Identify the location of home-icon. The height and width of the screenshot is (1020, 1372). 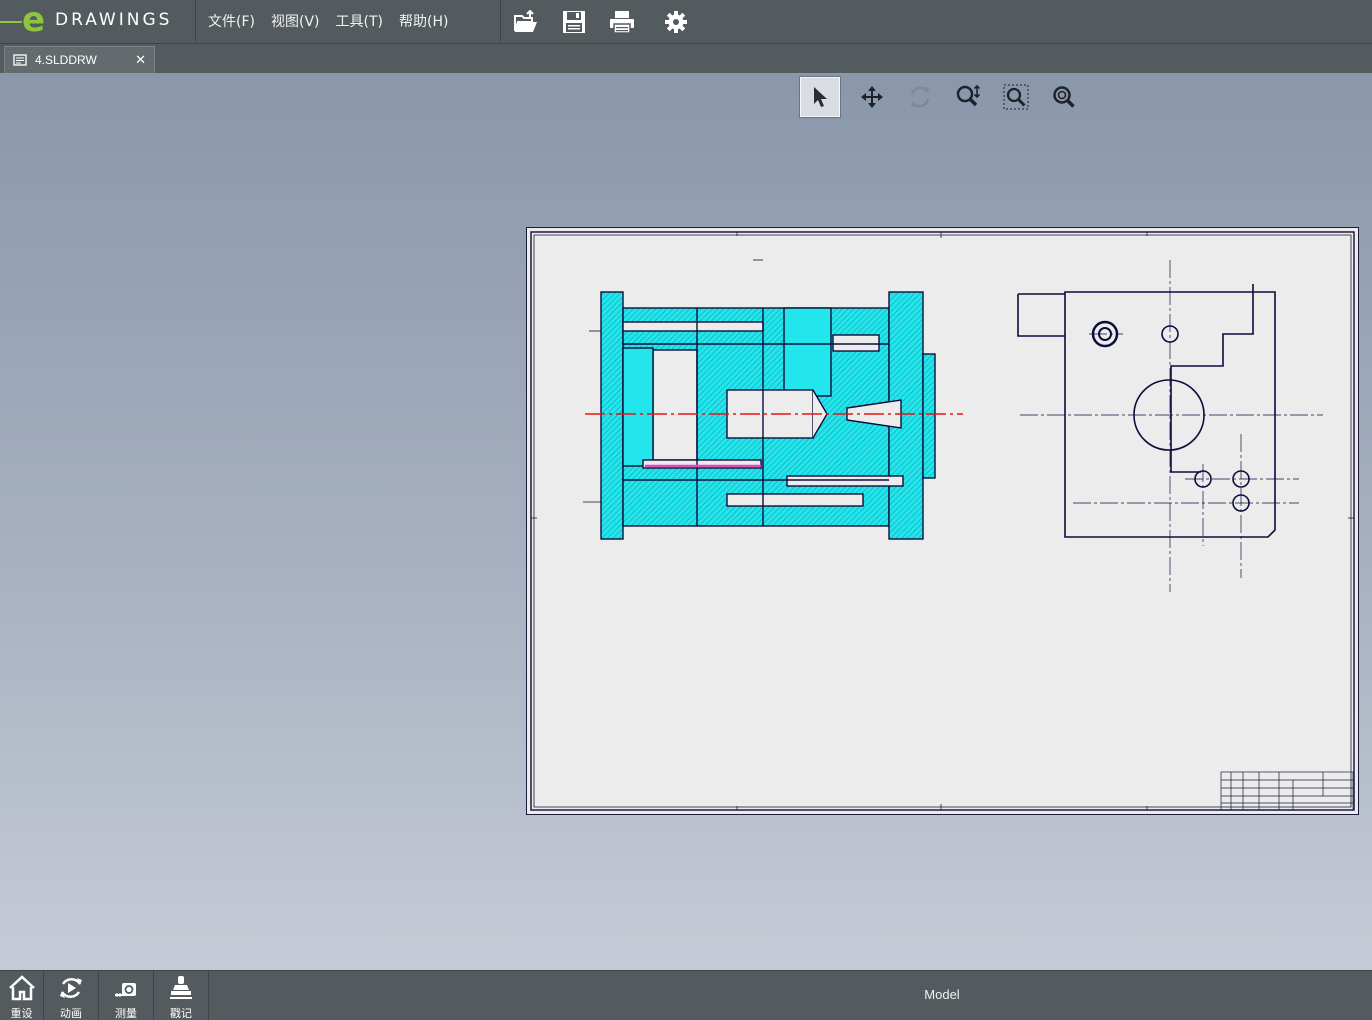
(21, 988).